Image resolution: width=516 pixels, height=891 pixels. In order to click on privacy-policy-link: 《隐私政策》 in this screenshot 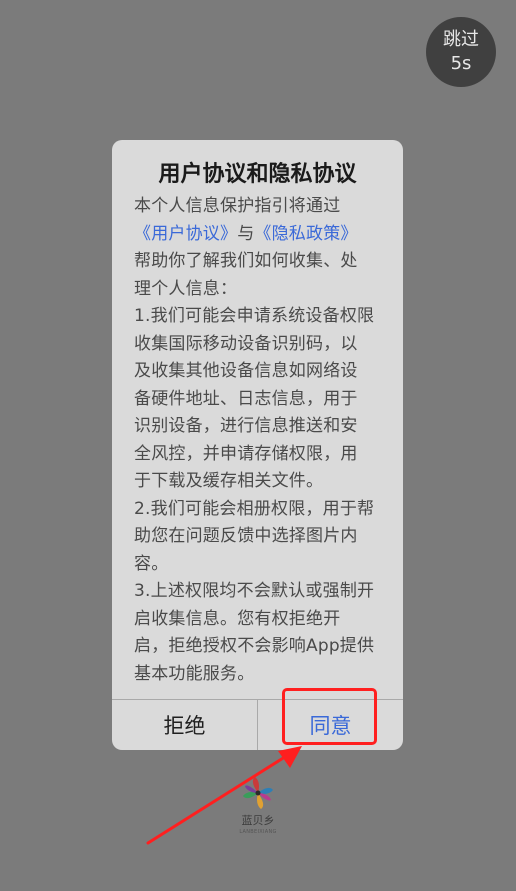, I will do `click(305, 234)`.